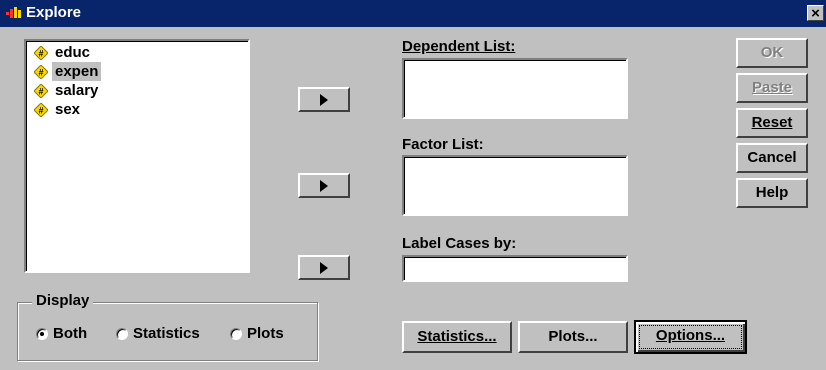  Describe the element at coordinates (77, 71) in the screenshot. I see `variable-name: expen` at that location.